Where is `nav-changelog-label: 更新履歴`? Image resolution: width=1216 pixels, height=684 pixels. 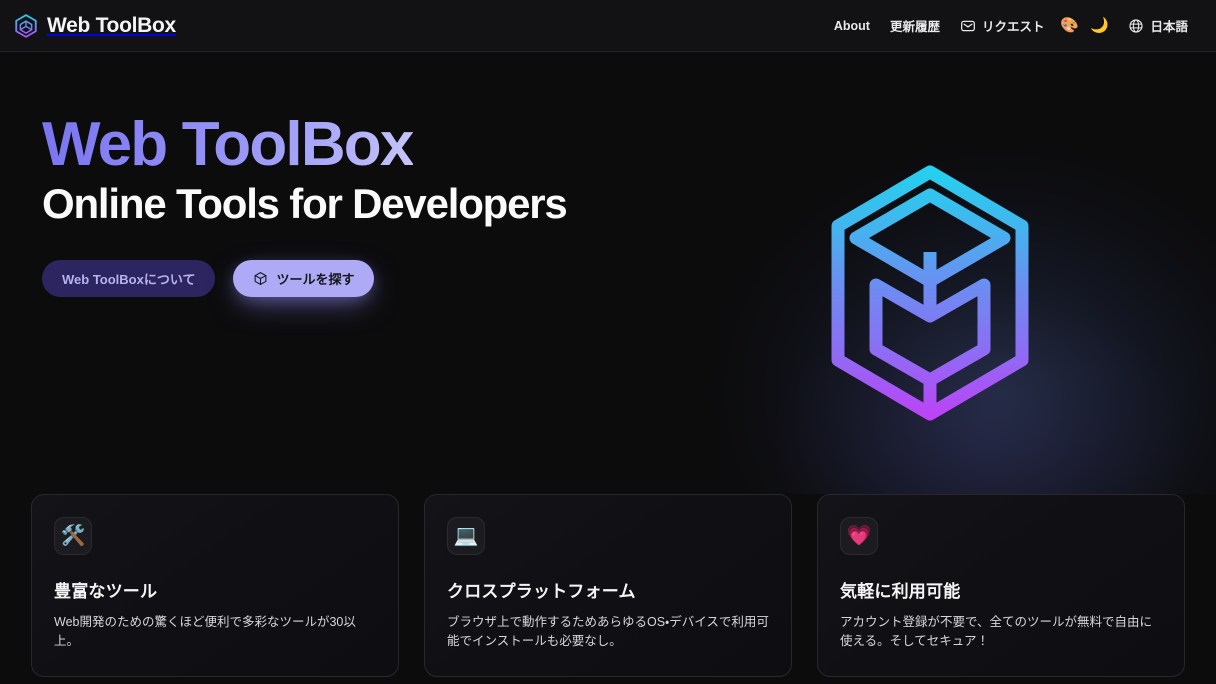
nav-changelog-label: 更新履歴 is located at coordinates (914, 27).